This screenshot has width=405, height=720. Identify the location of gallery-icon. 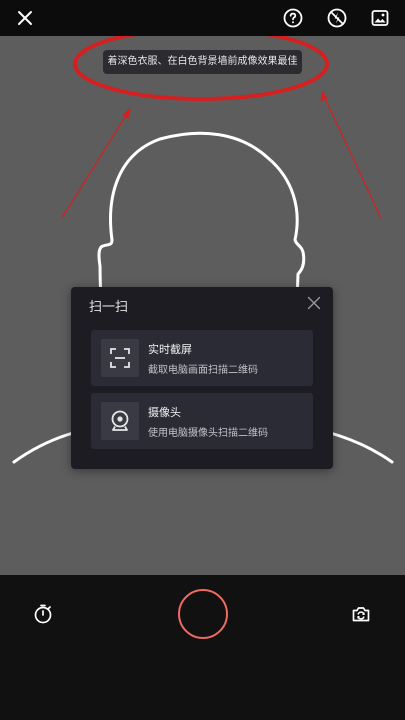
(380, 18).